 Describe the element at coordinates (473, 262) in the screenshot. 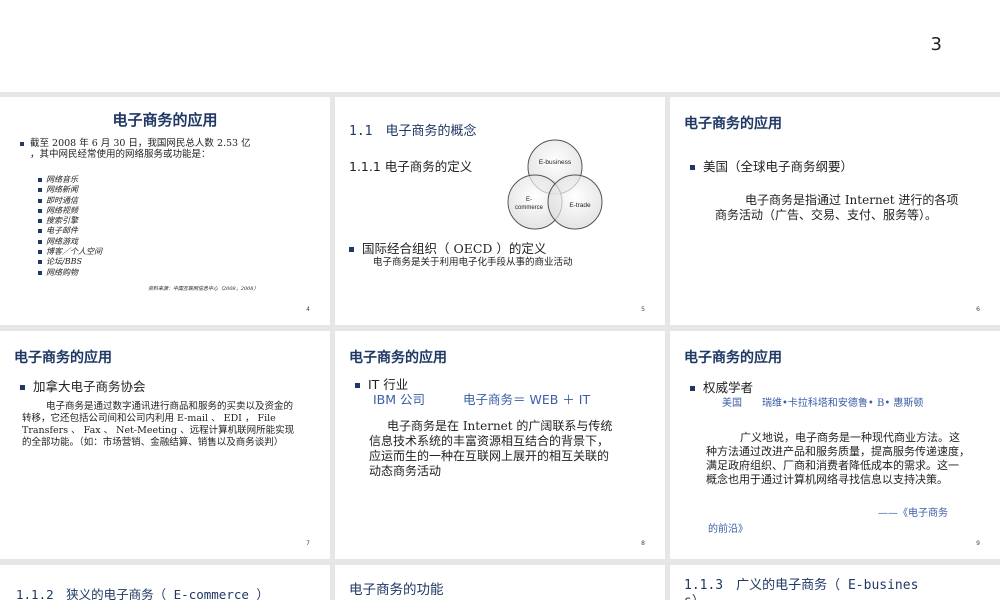

I see `slide-text: 电子商务是关于利用电子化手段从事的商业活动` at that location.